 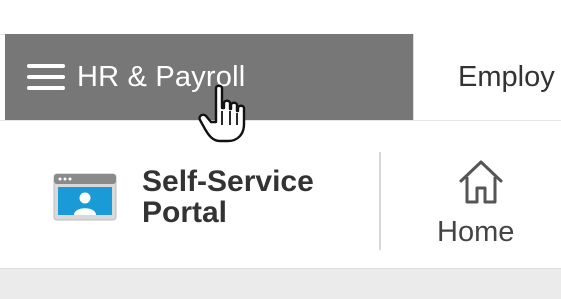 I want to click on hamburger-icon, so click(x=46, y=77).